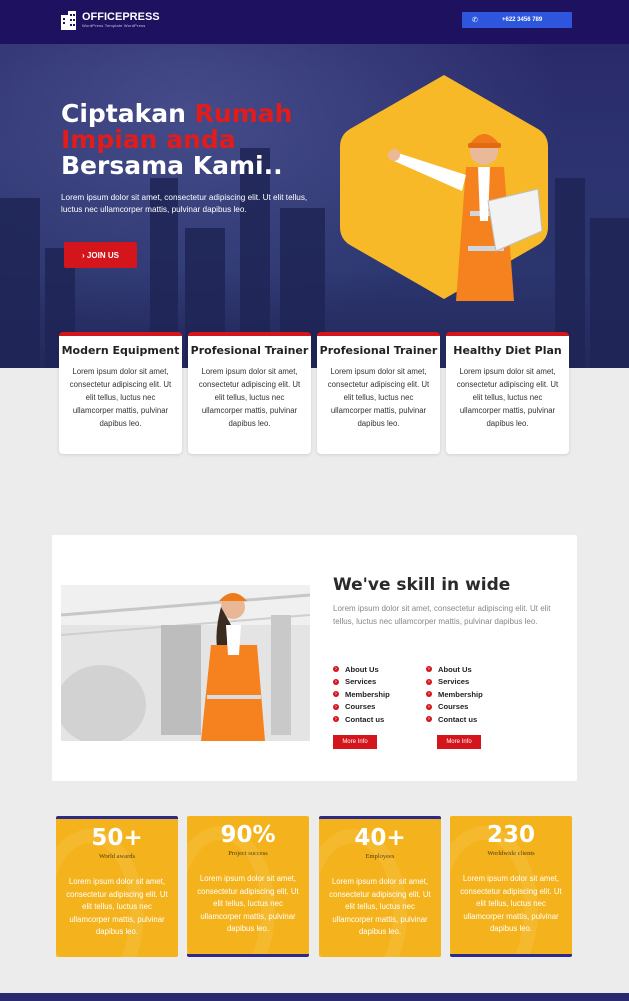  What do you see at coordinates (114, 25) in the screenshot?
I see `brand-tagline: WordPress Template WordPress` at bounding box center [114, 25].